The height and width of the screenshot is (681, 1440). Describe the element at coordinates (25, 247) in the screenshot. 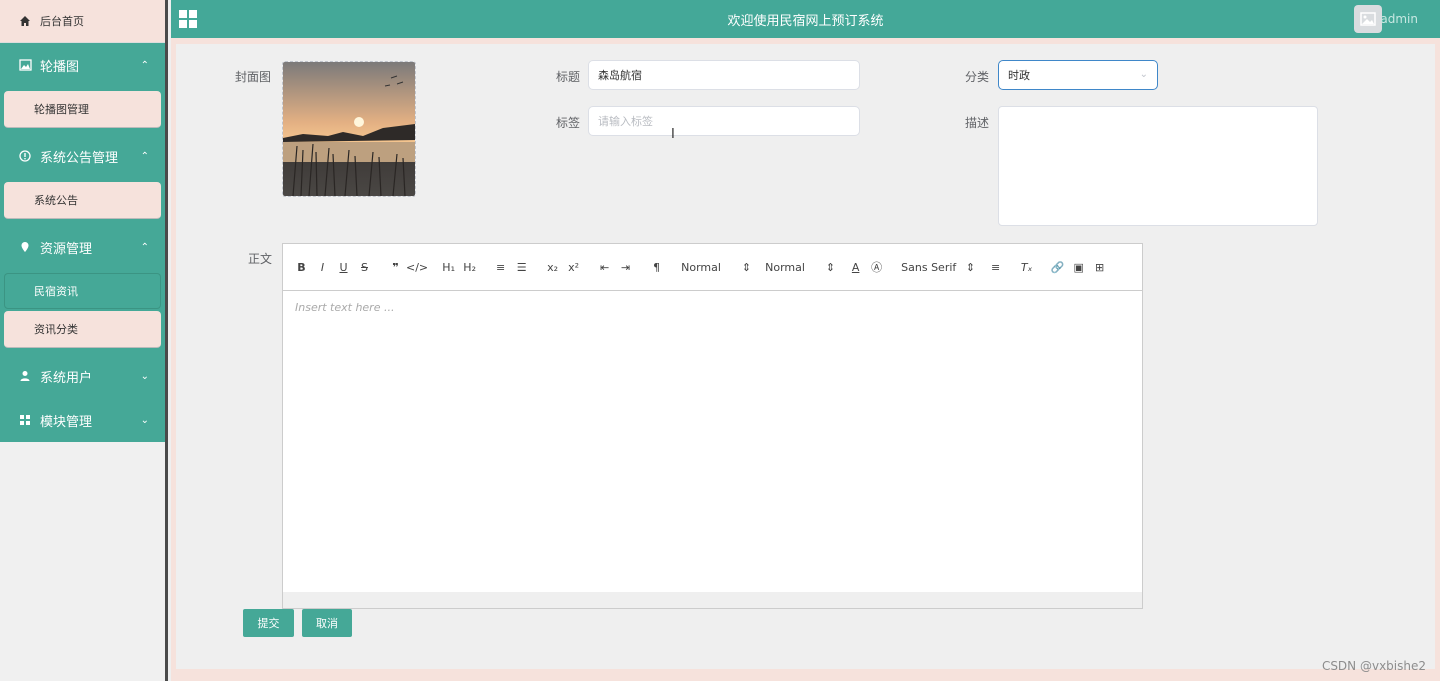

I see `location-pin-icon` at that location.